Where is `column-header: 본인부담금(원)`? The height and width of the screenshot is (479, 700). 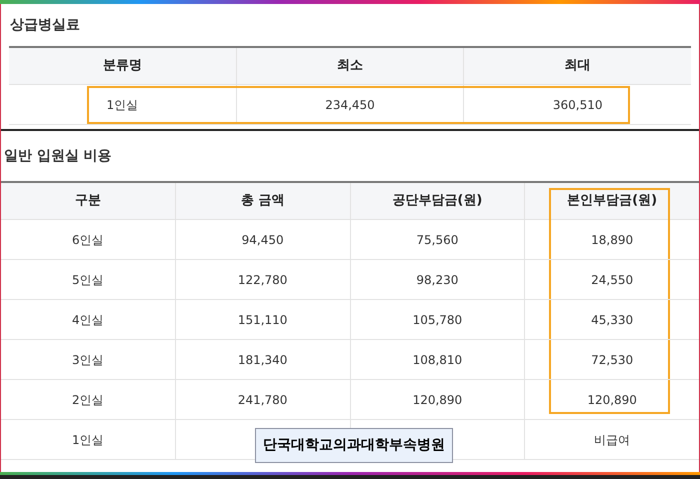 column-header: 본인부담금(원) is located at coordinates (612, 201).